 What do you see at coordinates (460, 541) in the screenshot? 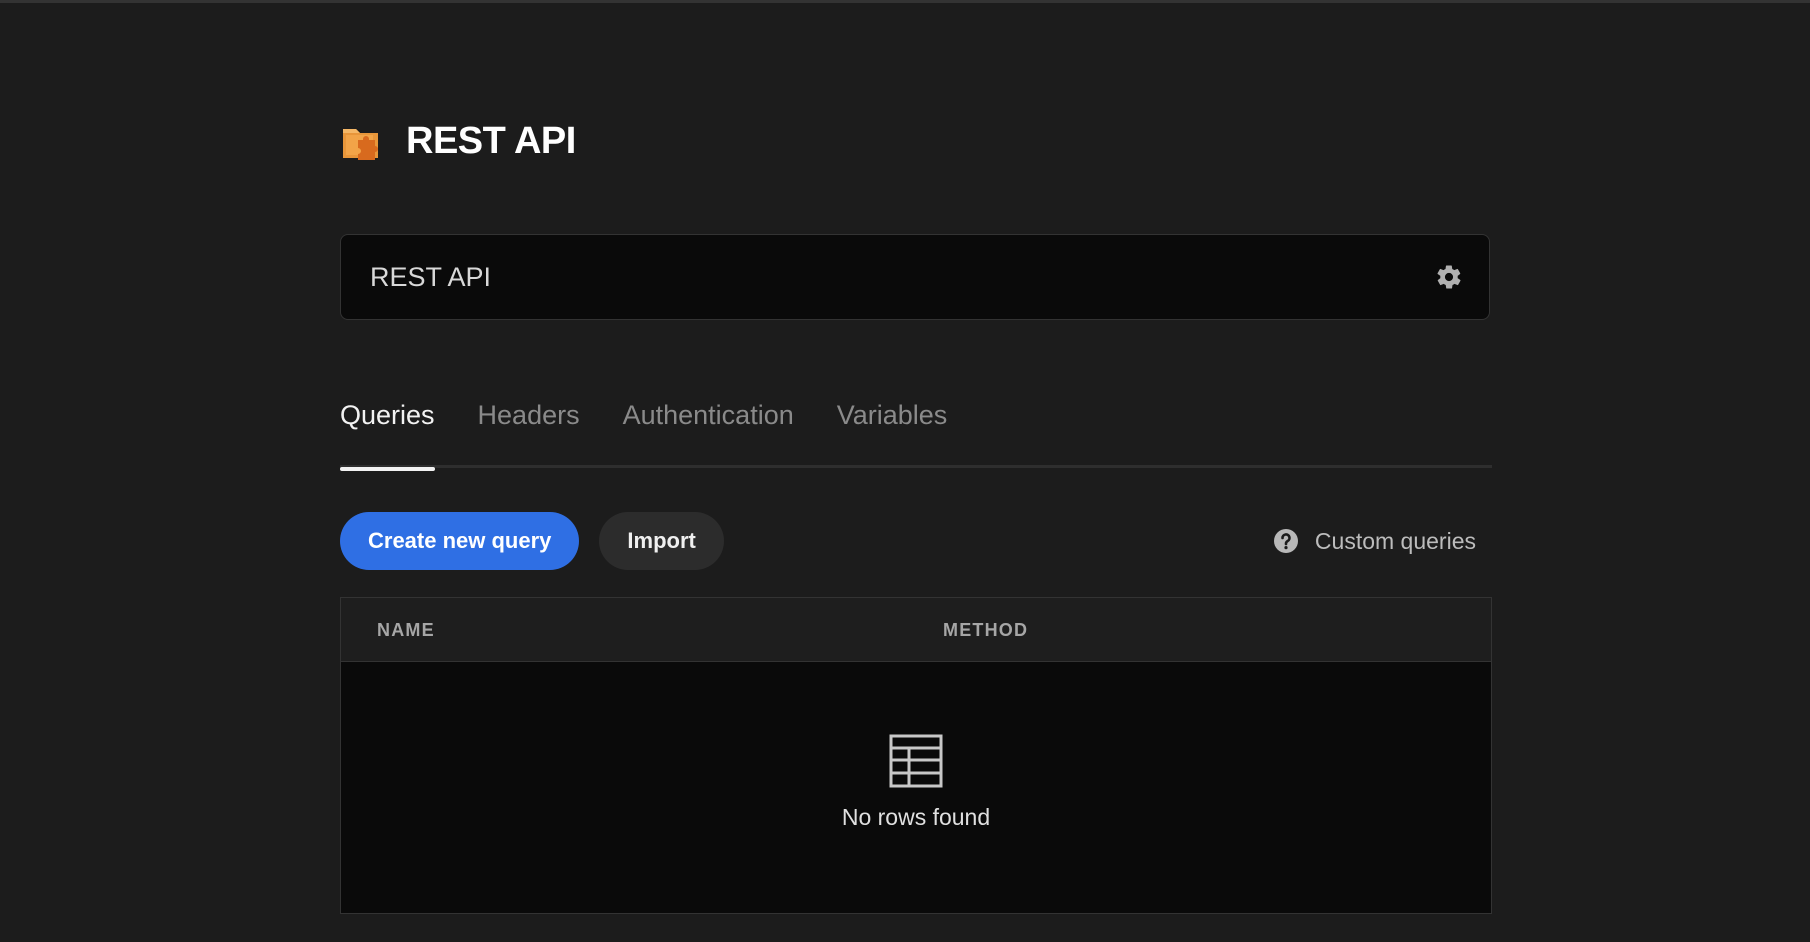
I see `create-new-query-button: Create new query` at bounding box center [460, 541].